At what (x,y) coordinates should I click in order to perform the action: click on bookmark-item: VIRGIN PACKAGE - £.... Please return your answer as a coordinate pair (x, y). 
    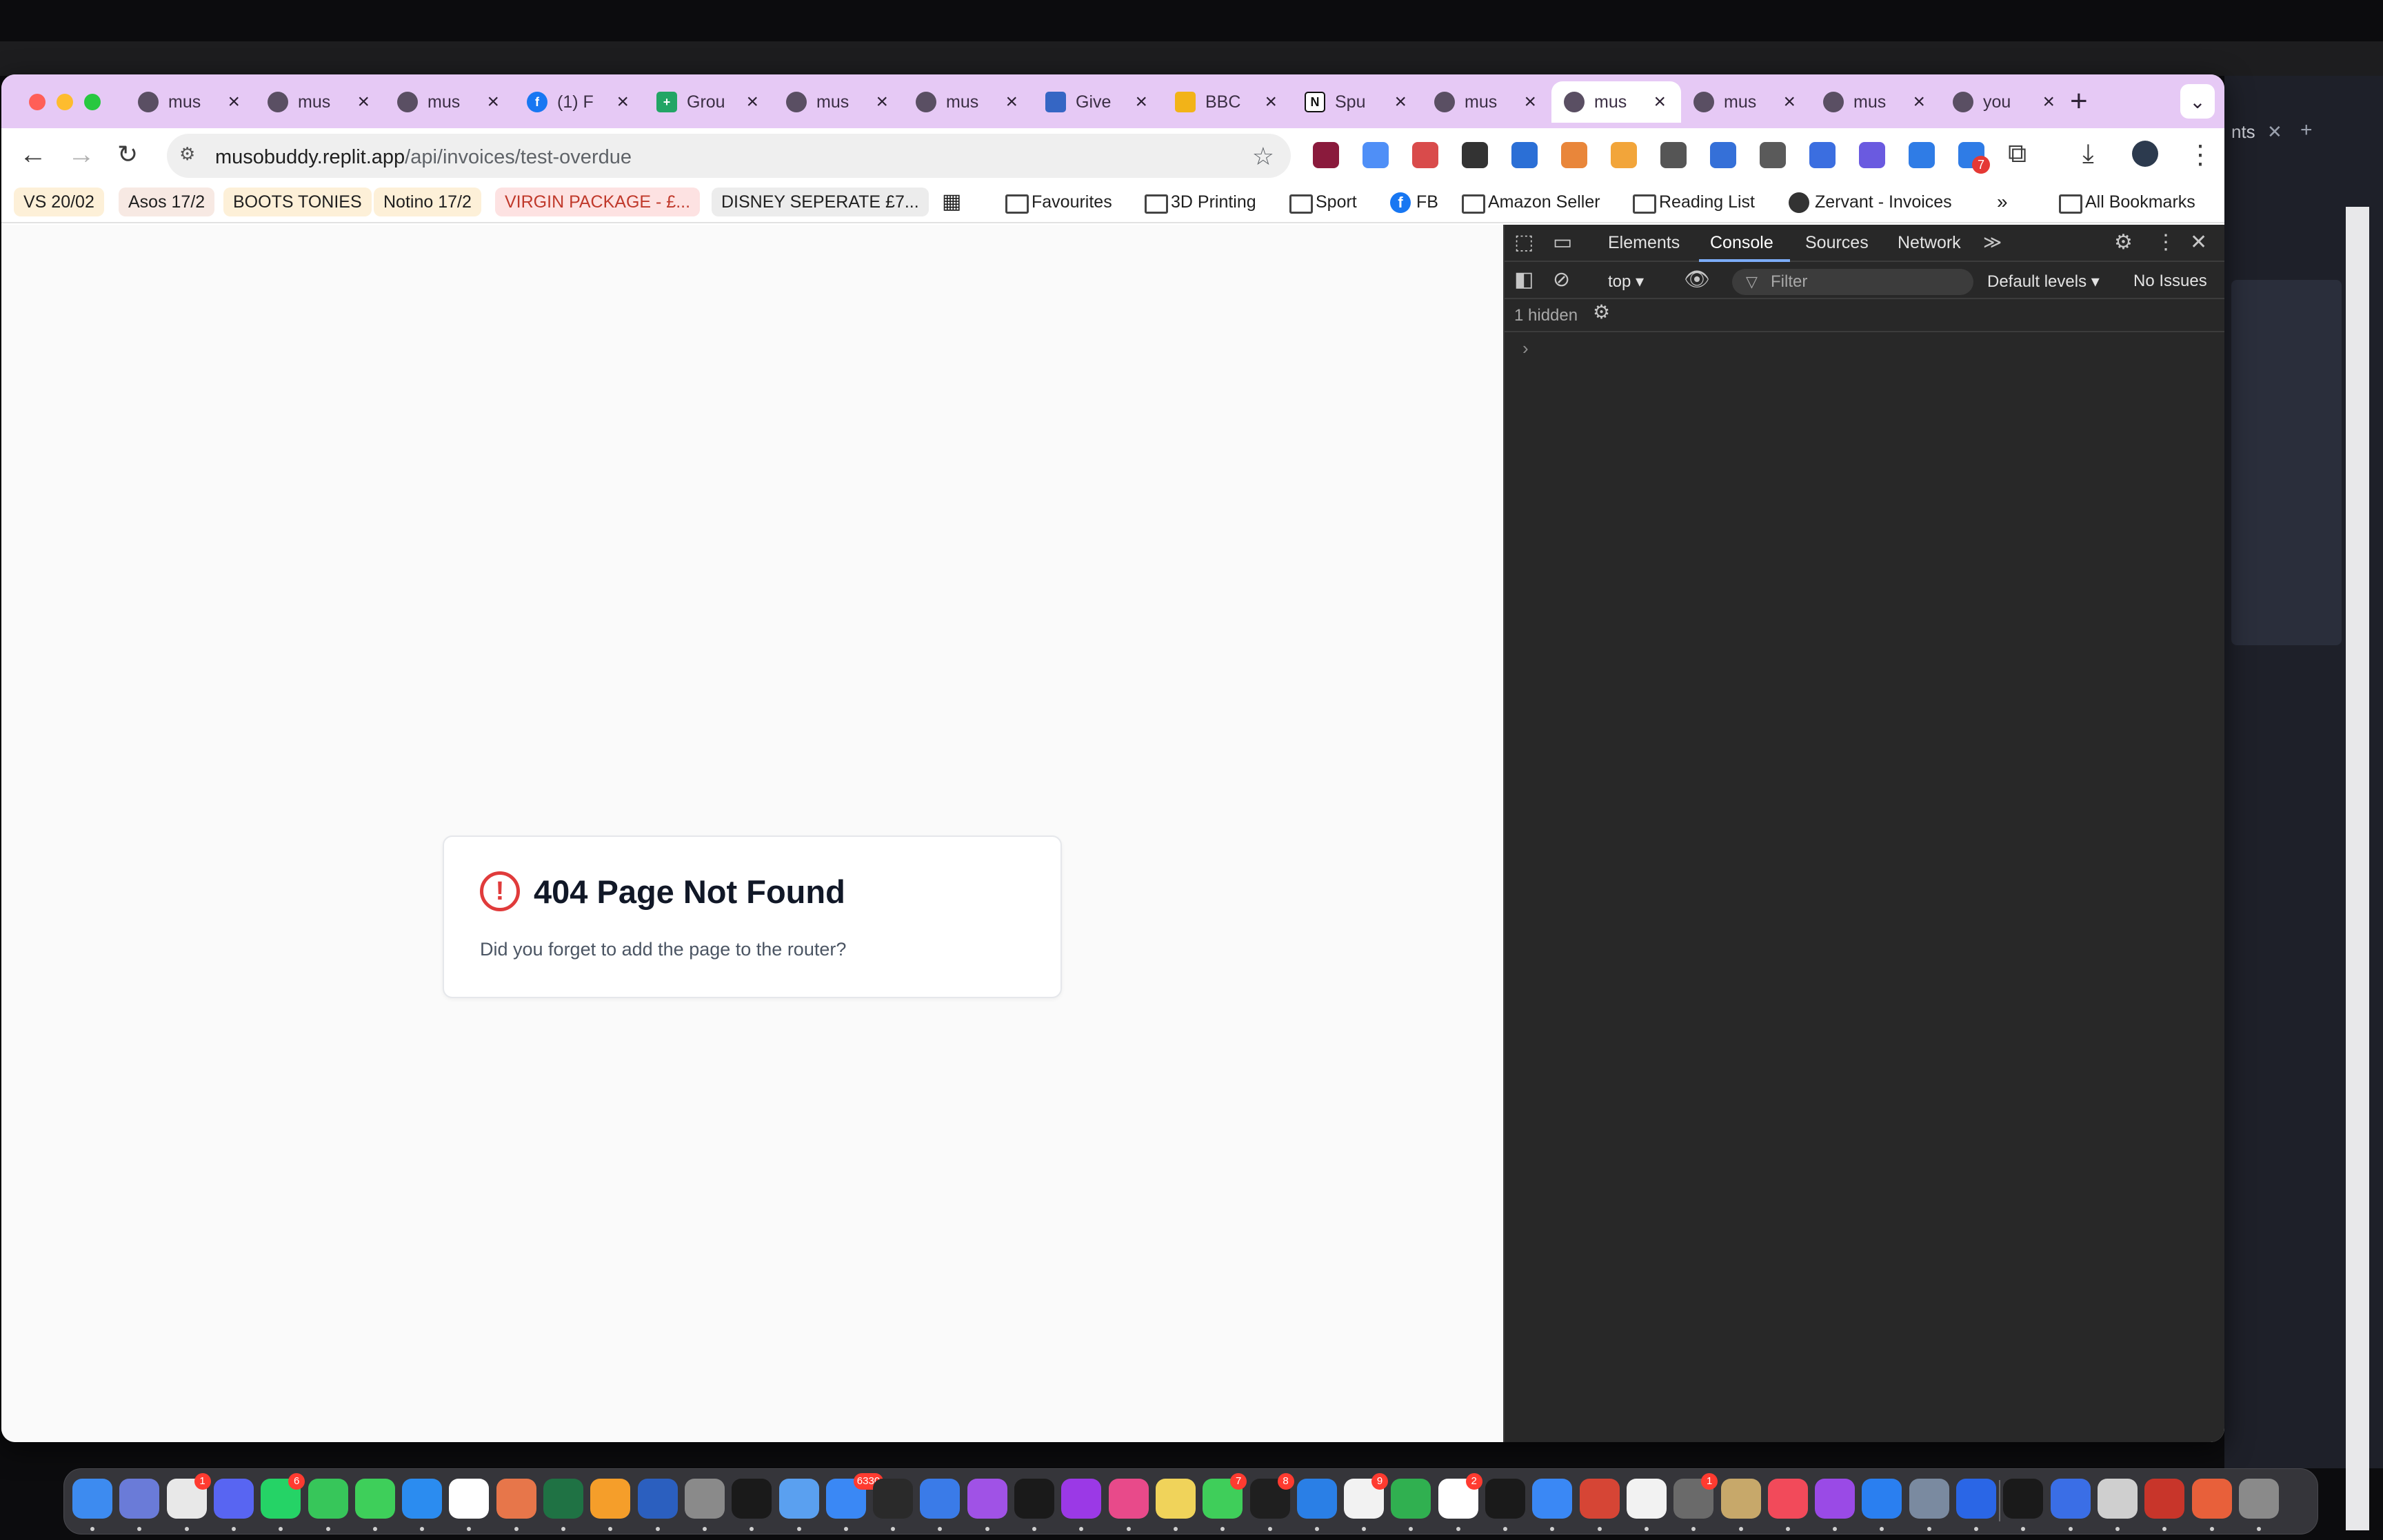
    Looking at the image, I should click on (598, 202).